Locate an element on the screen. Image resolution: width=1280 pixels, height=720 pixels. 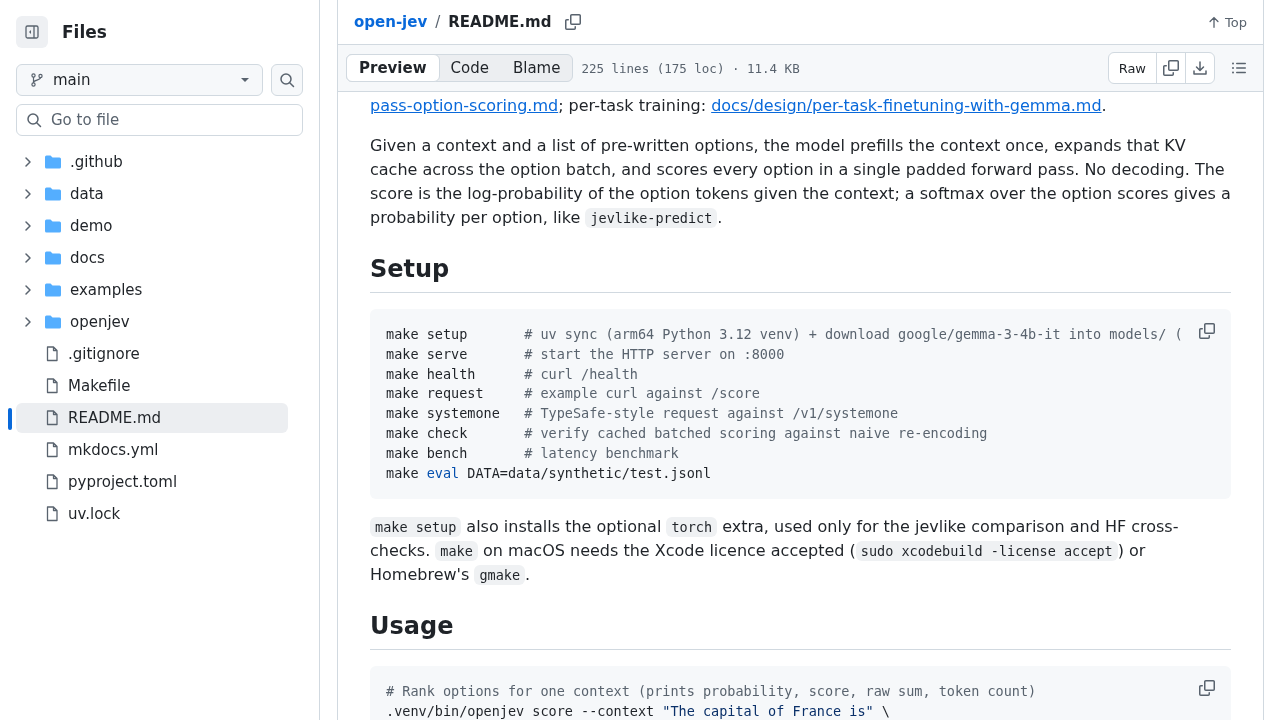
file-tree-item: data is located at coordinates (152, 194).